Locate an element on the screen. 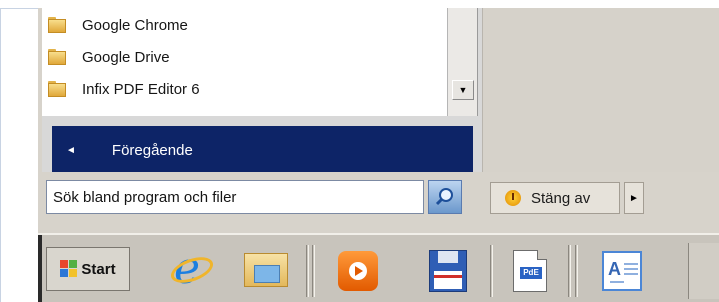  internet-explorer-icon: e is located at coordinates (192, 270).